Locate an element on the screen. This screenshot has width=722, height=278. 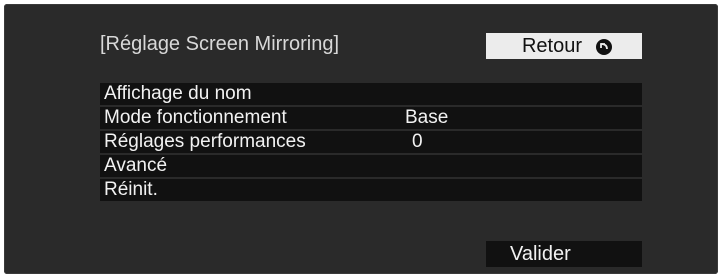
return-circle-icon is located at coordinates (604, 46).